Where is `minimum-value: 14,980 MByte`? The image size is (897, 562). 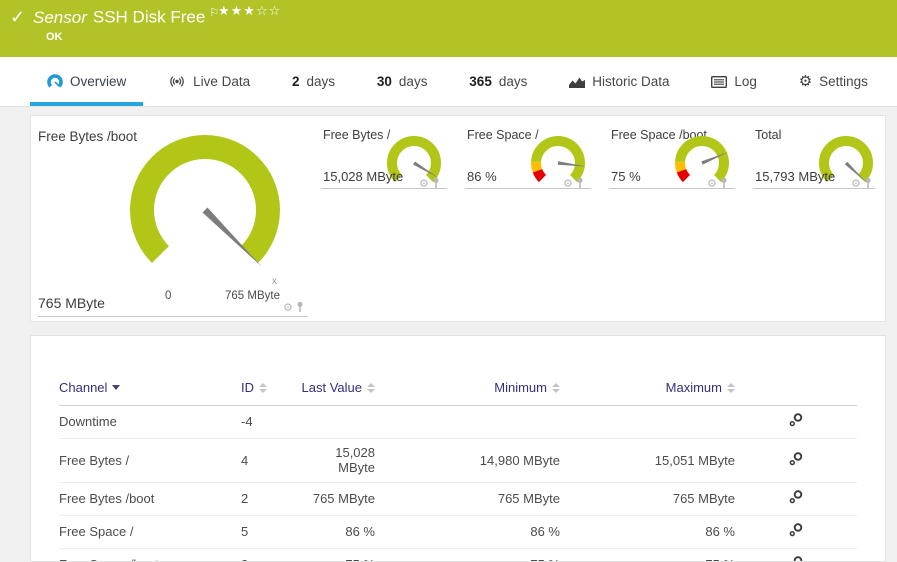 minimum-value: 14,980 MByte is located at coordinates (467, 460).